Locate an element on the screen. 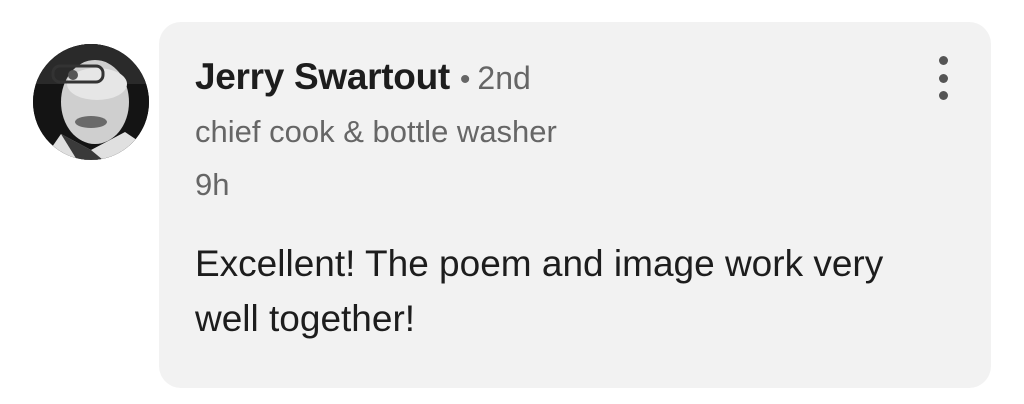 Image resolution: width=1024 pixels, height=404 pixels. comment-timestamp: 9h is located at coordinates (212, 184).